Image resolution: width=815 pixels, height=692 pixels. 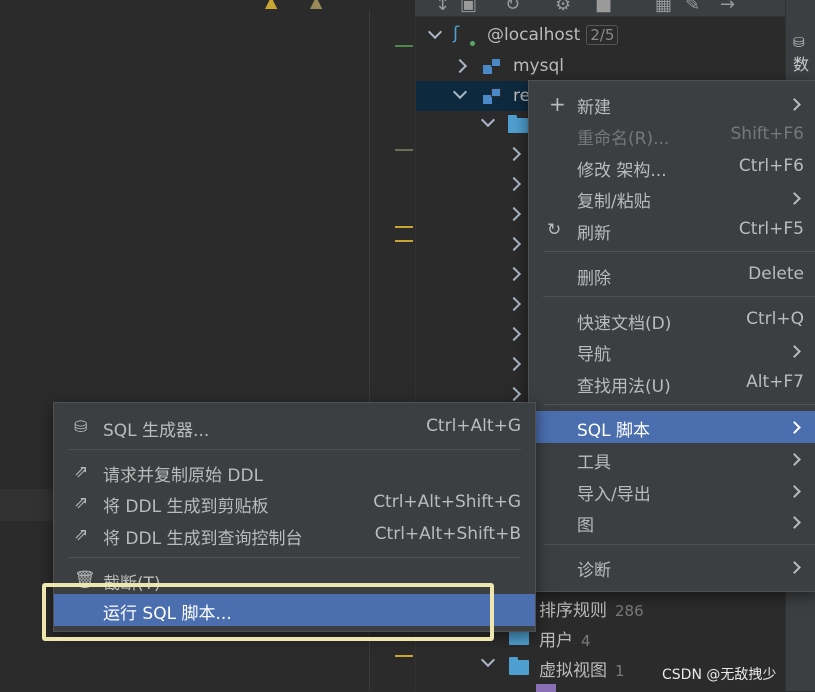 I want to click on virtual-views-label: 虚拟视图, so click(x=573, y=671).